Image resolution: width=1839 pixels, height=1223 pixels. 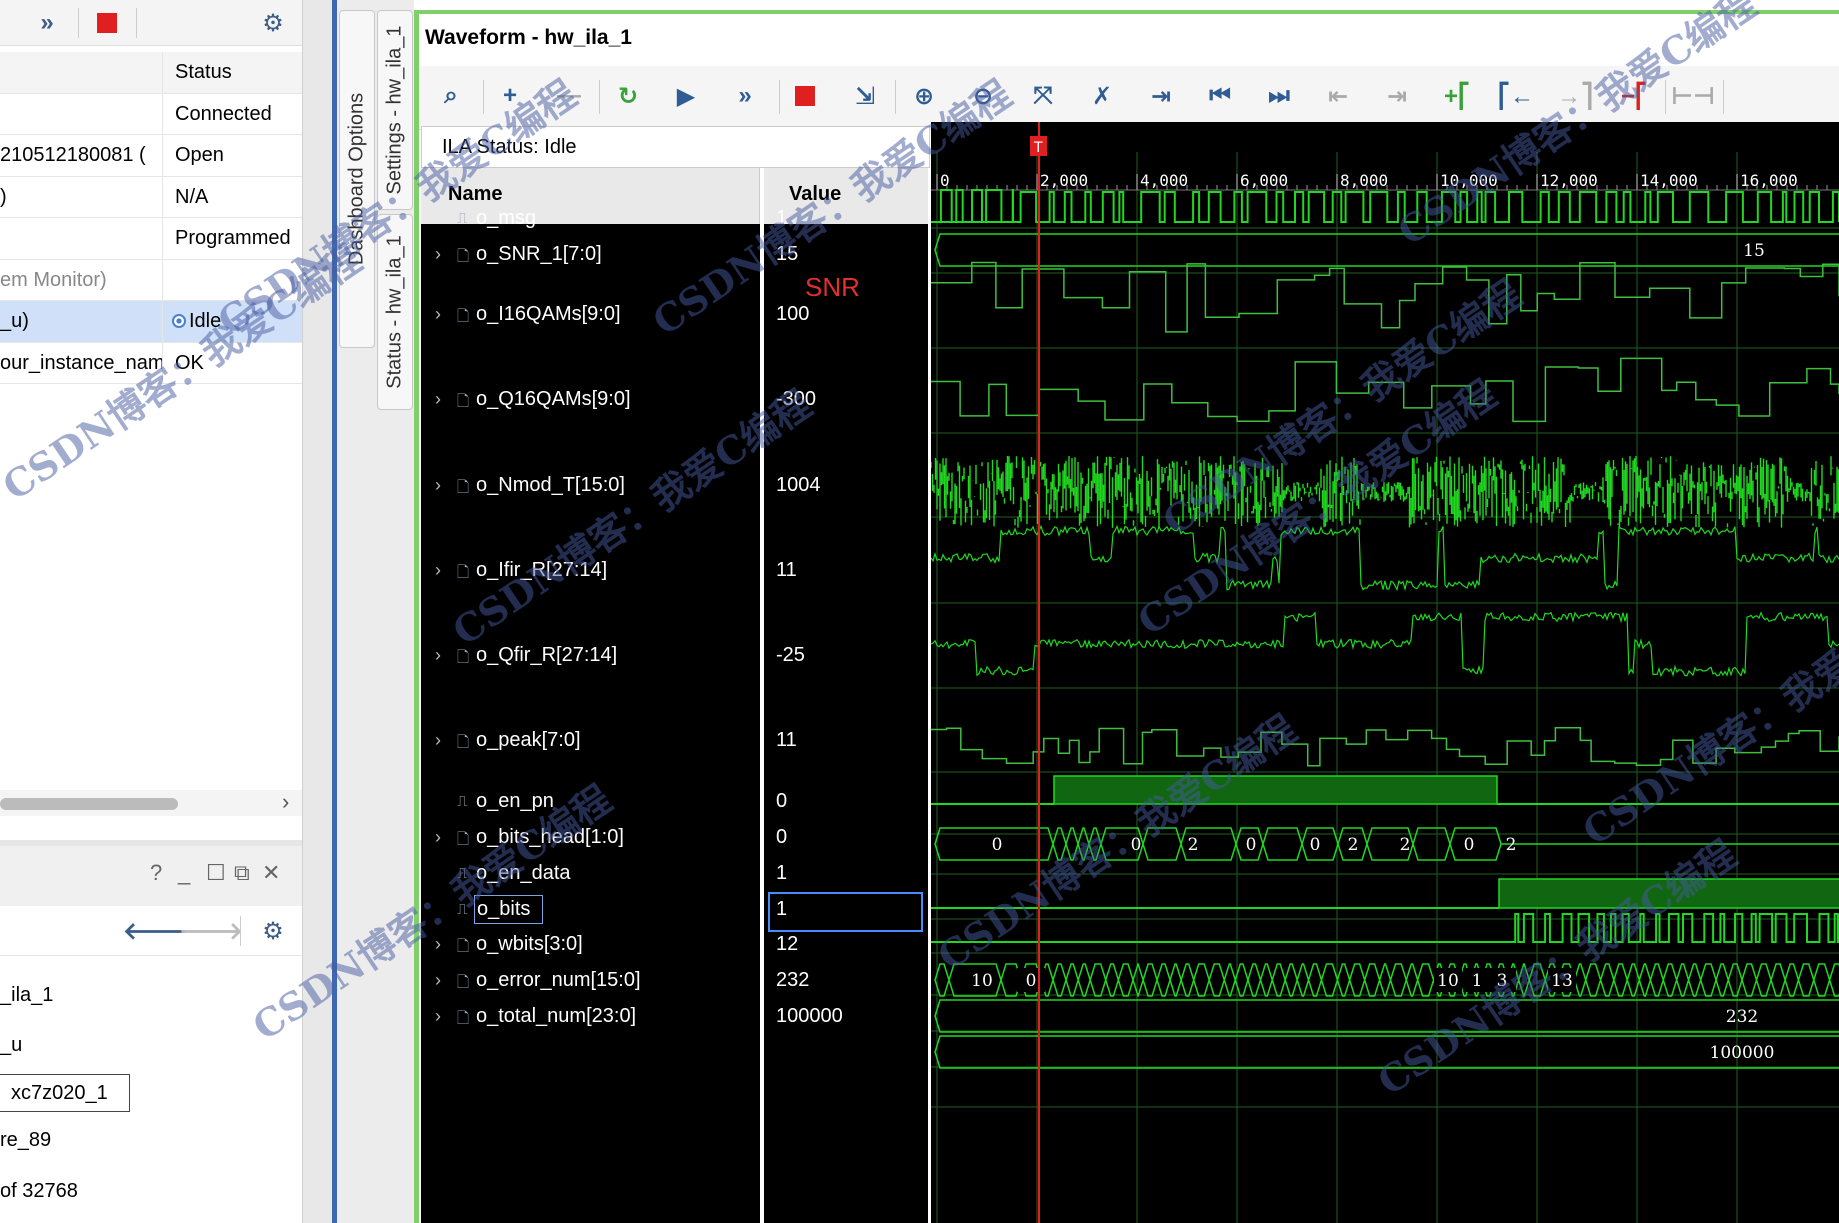 I want to click on swap-markers-icon: ⊢⊣, so click(x=1693, y=96).